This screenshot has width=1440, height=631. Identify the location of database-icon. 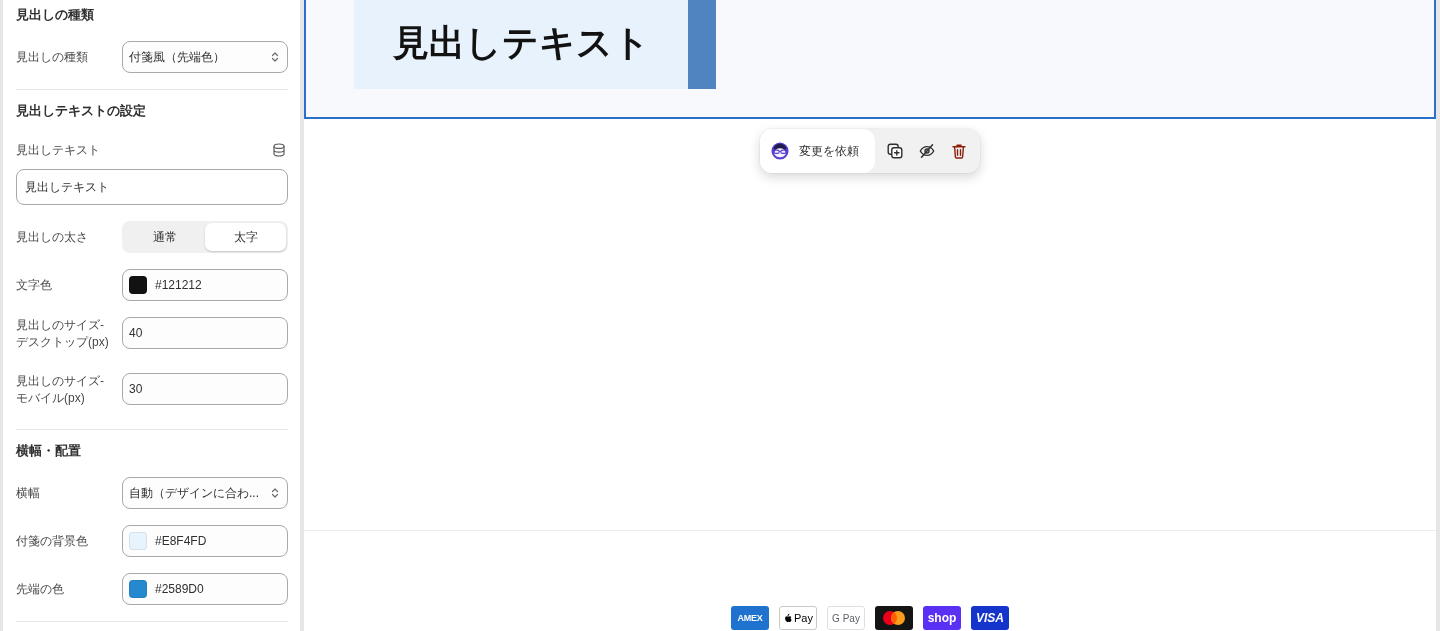
(279, 150).